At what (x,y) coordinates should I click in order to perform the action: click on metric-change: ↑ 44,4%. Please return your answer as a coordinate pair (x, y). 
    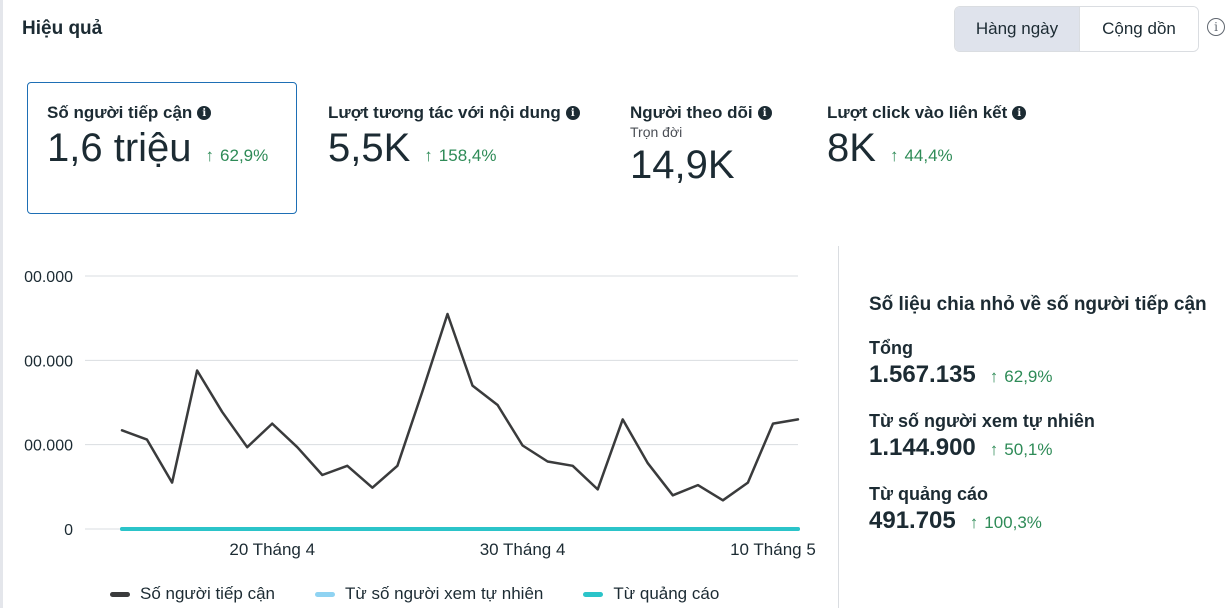
    Looking at the image, I should click on (921, 155).